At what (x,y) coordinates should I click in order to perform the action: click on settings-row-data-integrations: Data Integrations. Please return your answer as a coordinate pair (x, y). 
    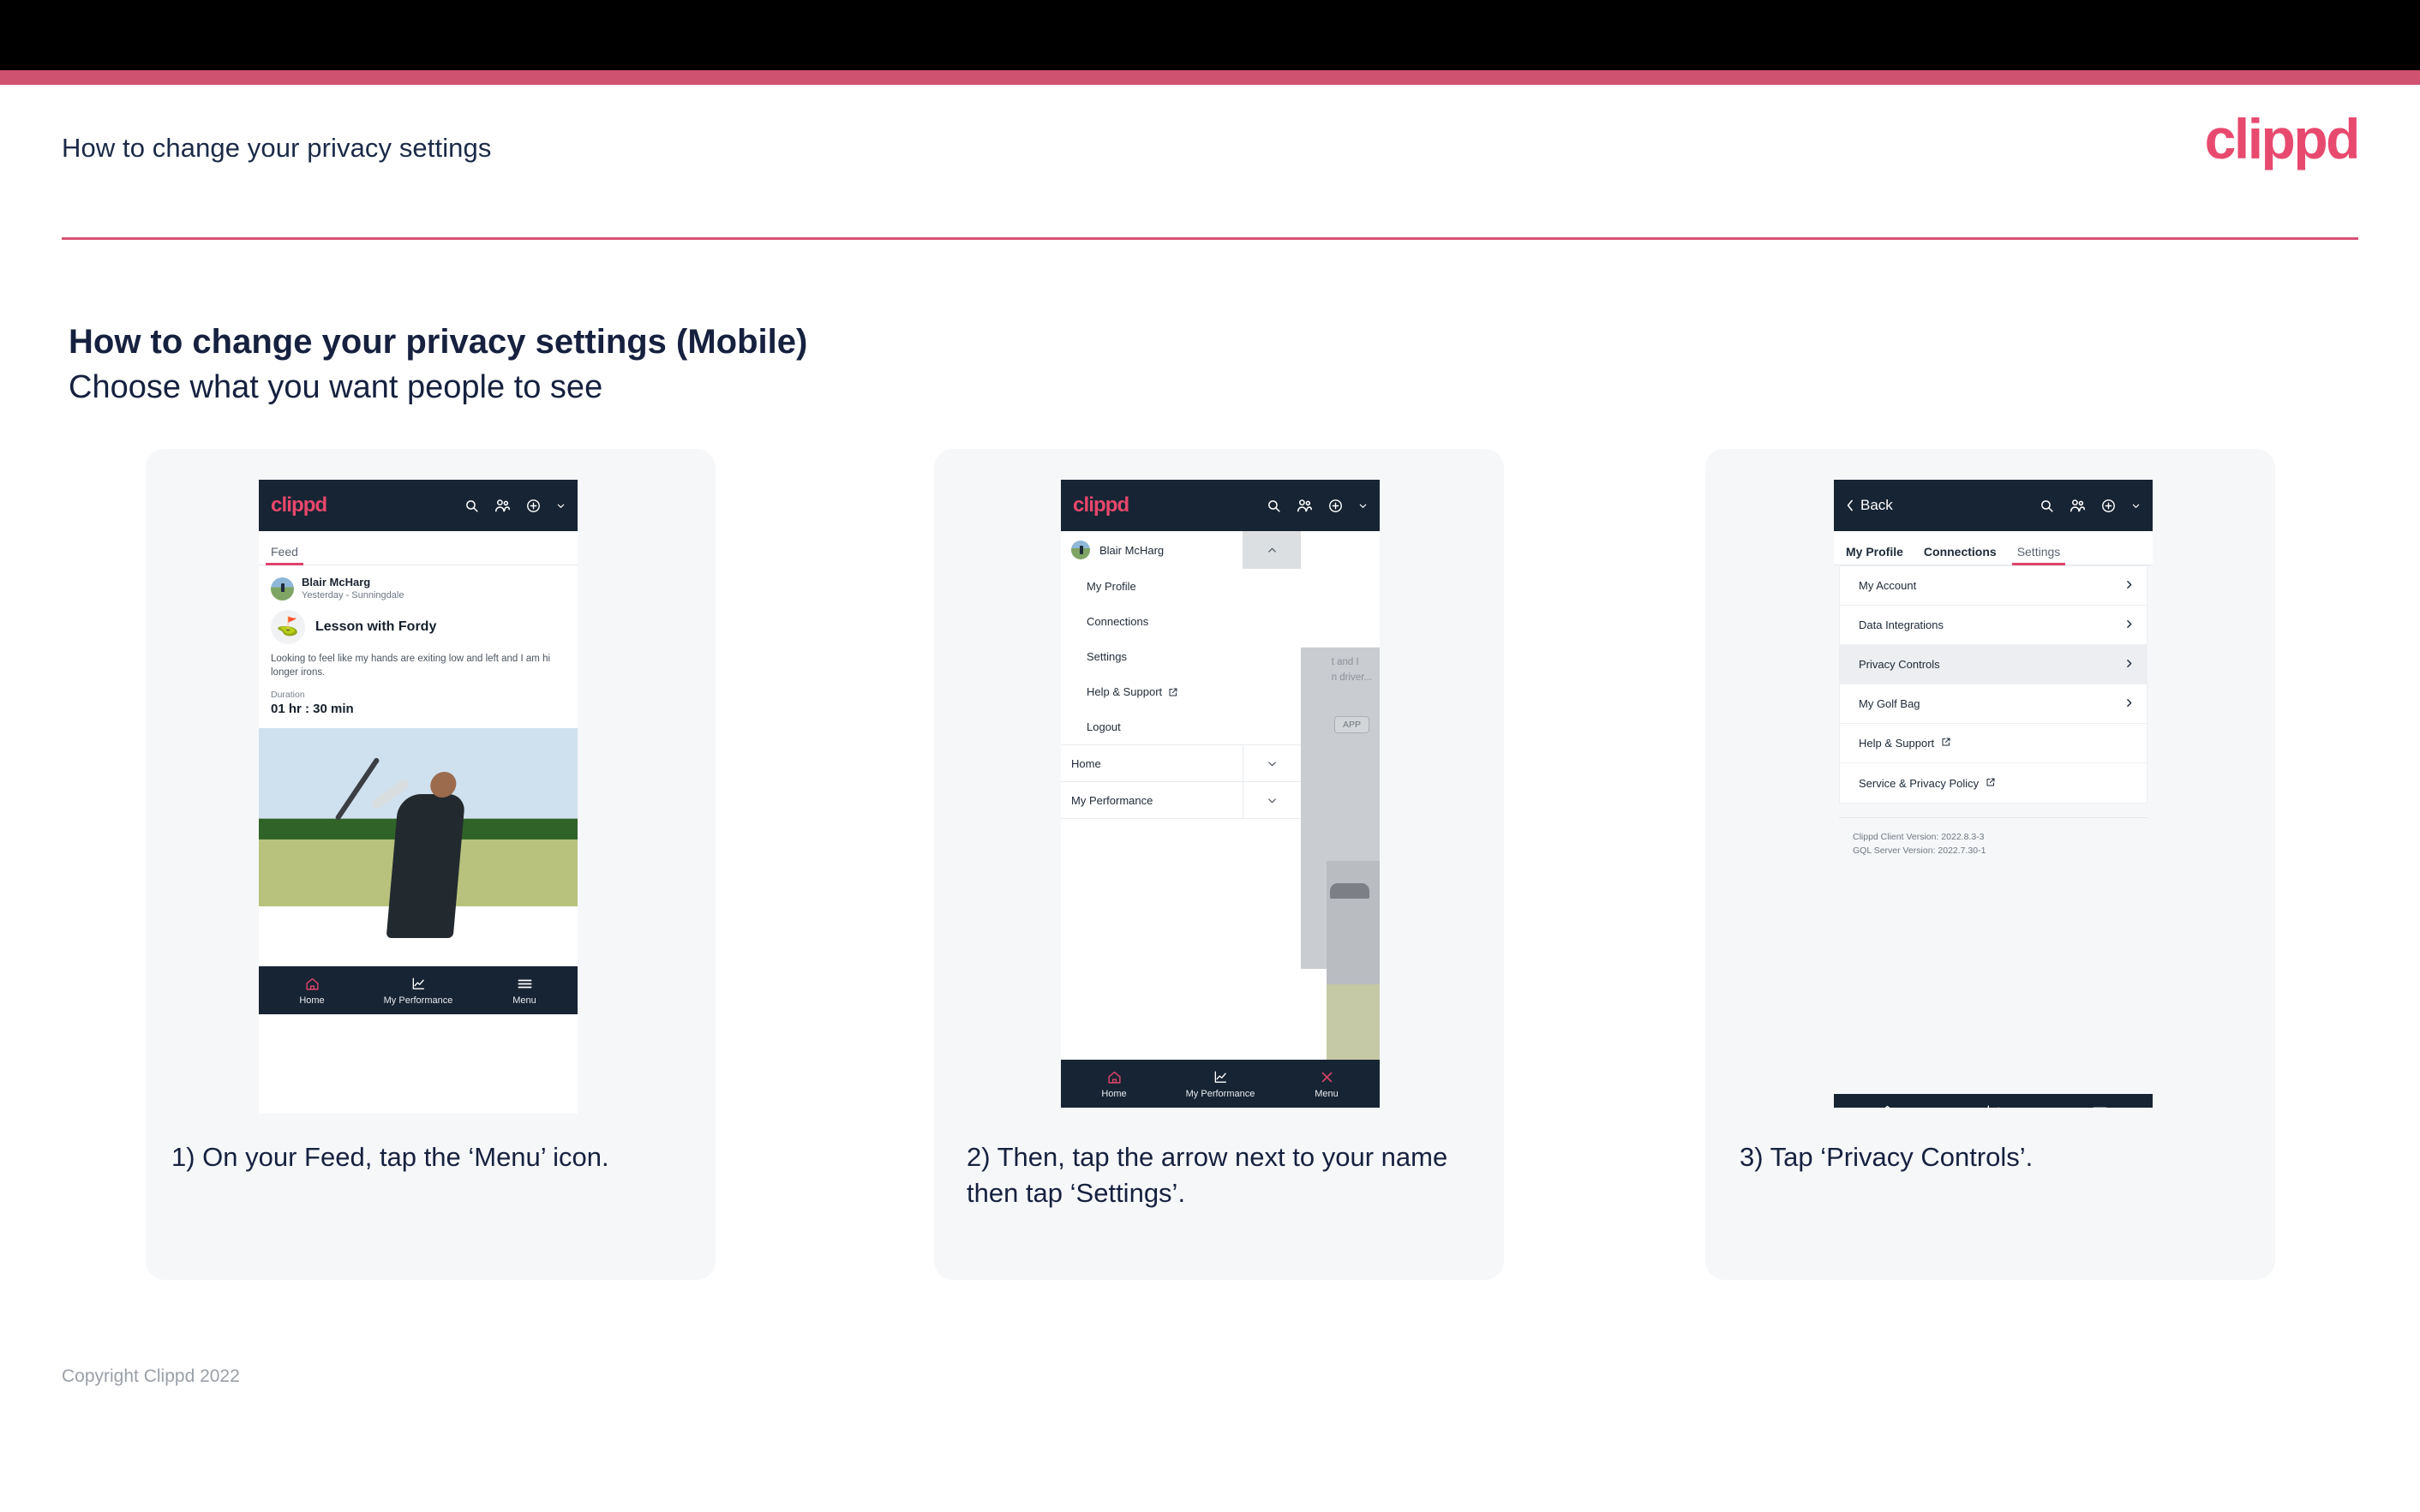
    Looking at the image, I should click on (1994, 625).